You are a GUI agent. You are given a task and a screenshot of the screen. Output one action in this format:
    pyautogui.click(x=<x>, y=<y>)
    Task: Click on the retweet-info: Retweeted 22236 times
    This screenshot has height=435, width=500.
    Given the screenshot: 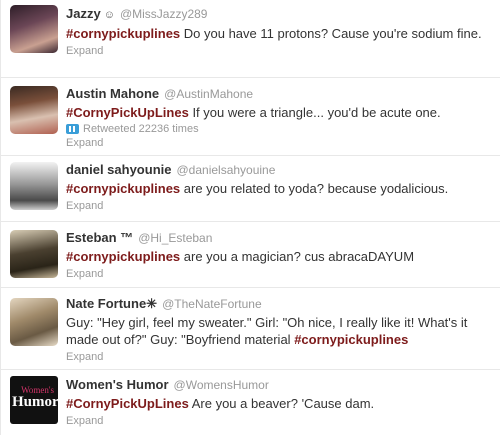 What is the action you would take?
    pyautogui.click(x=279, y=129)
    